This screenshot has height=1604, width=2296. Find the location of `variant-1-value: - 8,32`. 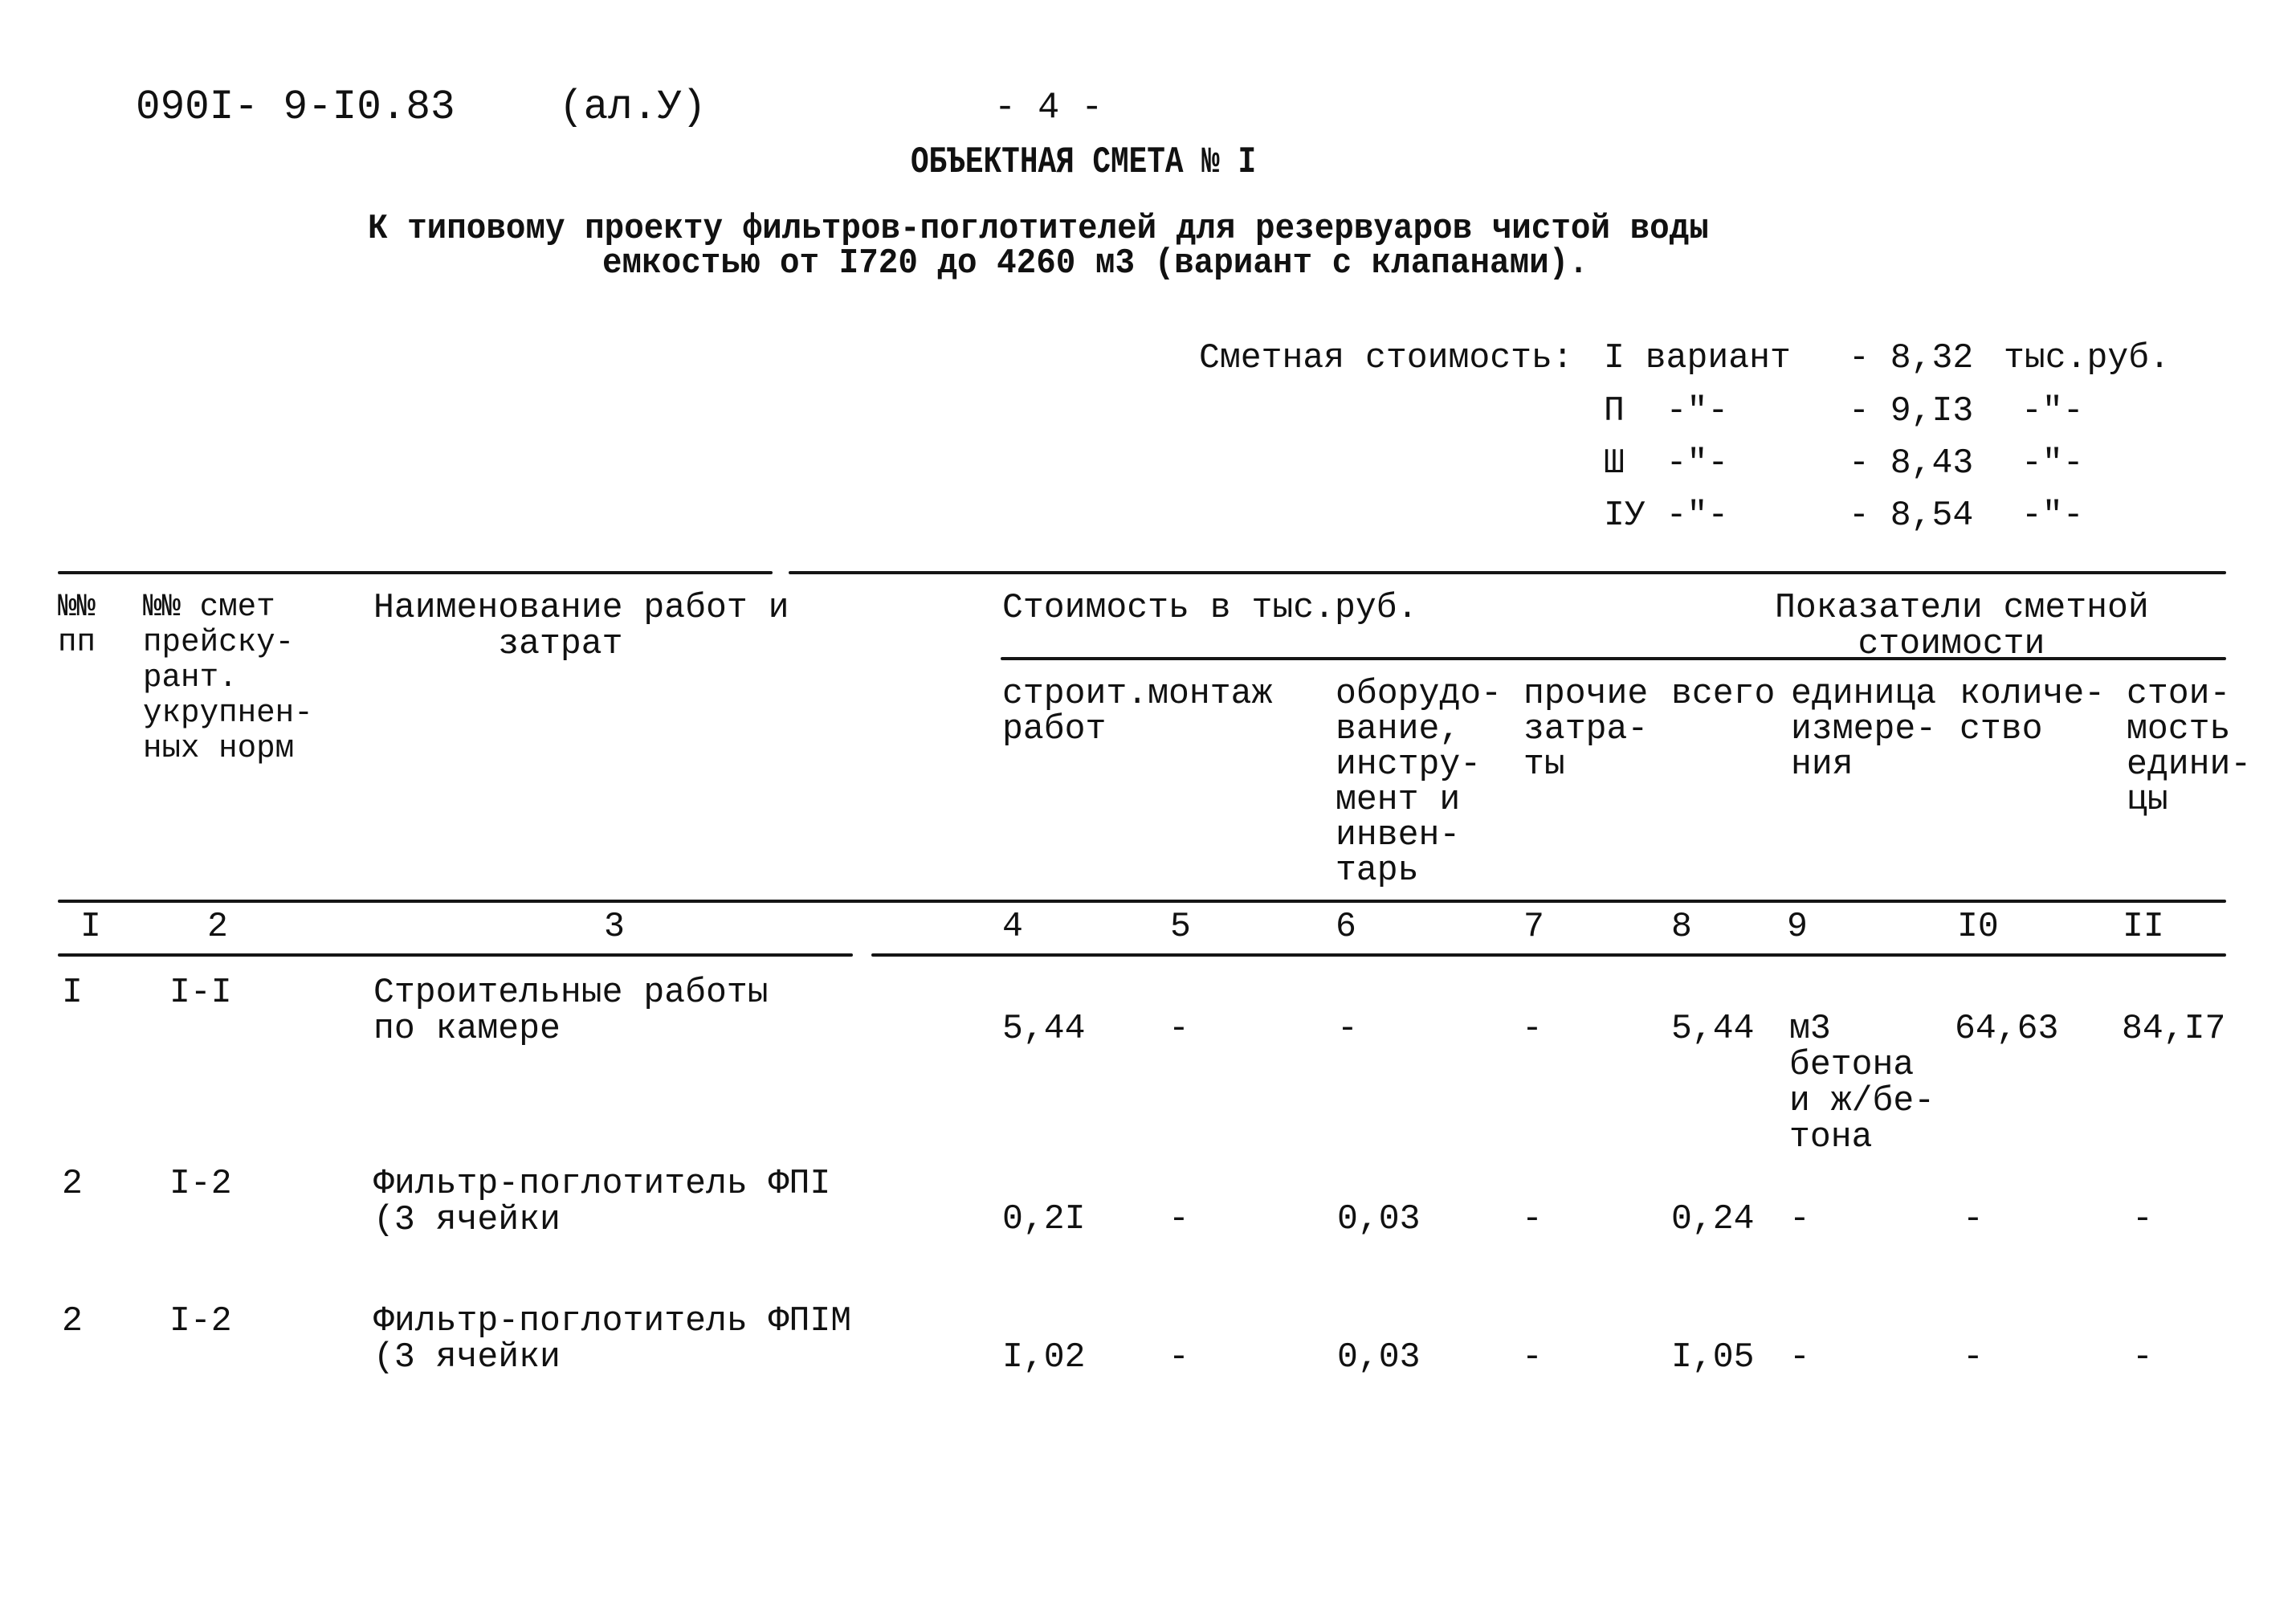

variant-1-value: - 8,32 is located at coordinates (1912, 358).